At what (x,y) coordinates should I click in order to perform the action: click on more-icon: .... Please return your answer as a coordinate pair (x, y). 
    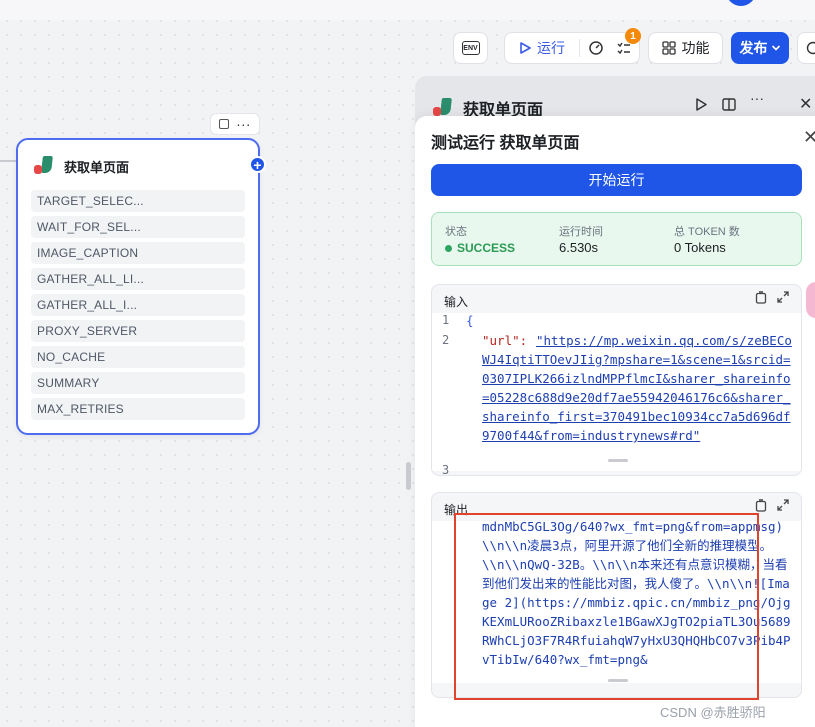
    Looking at the image, I should click on (243, 121).